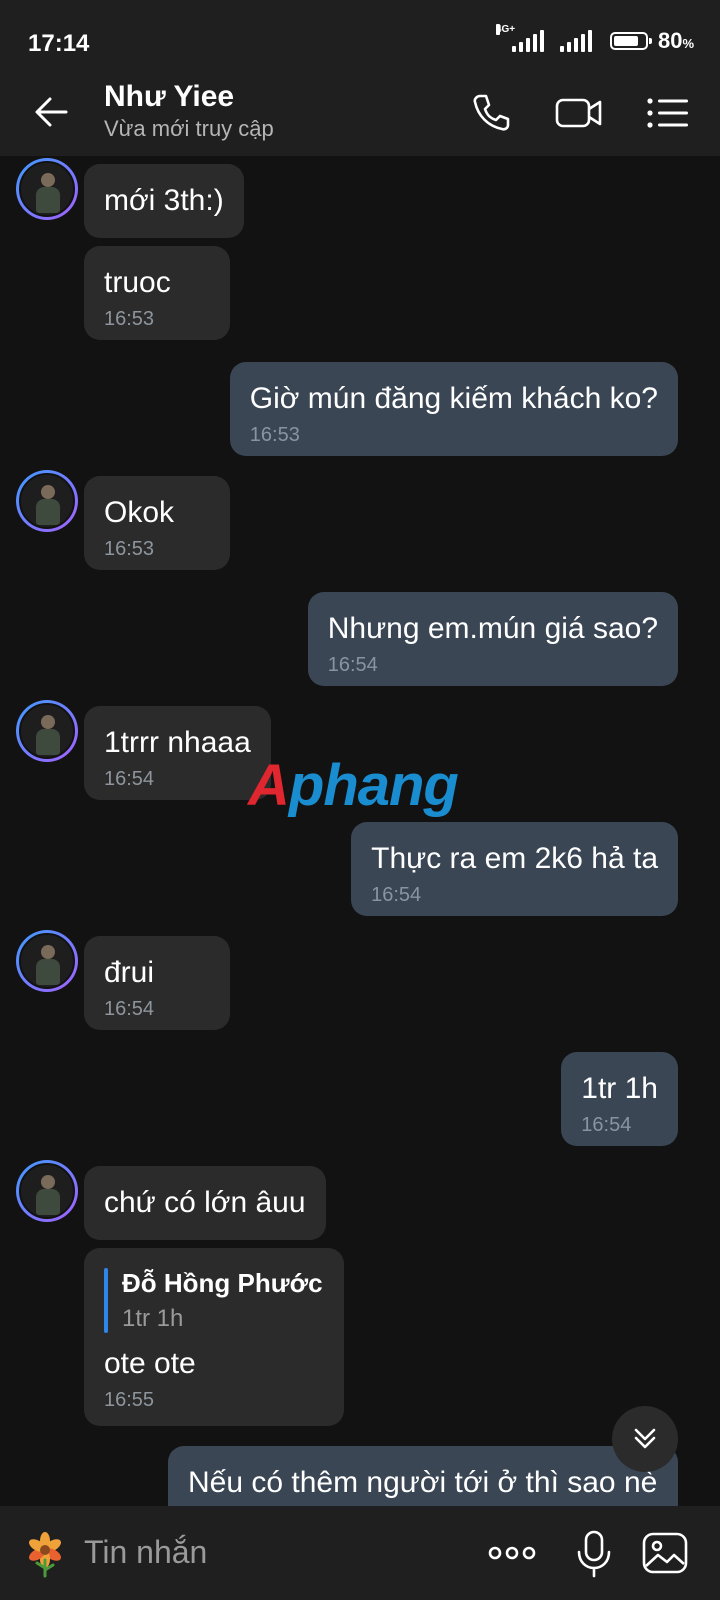 This screenshot has width=720, height=1600. Describe the element at coordinates (505, 29) in the screenshot. I see `network-type-label: 4G+` at that location.